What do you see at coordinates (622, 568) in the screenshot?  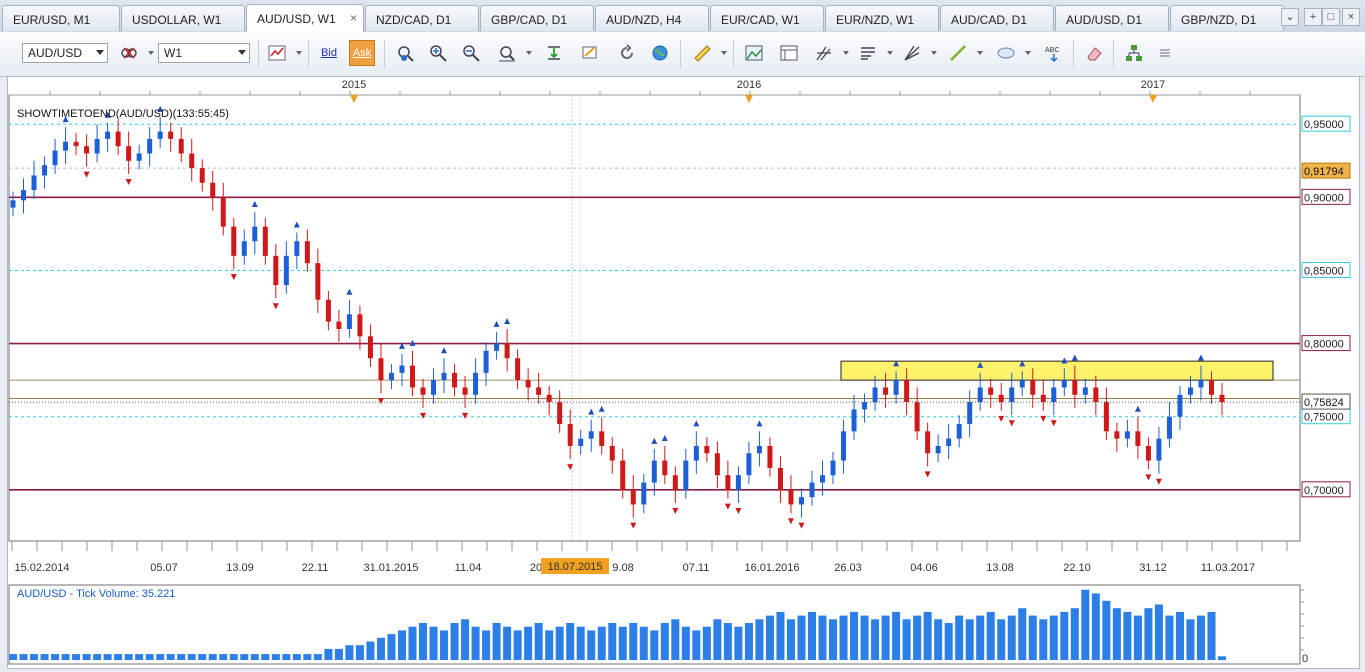 I see `time-axis-label: 9.08` at bounding box center [622, 568].